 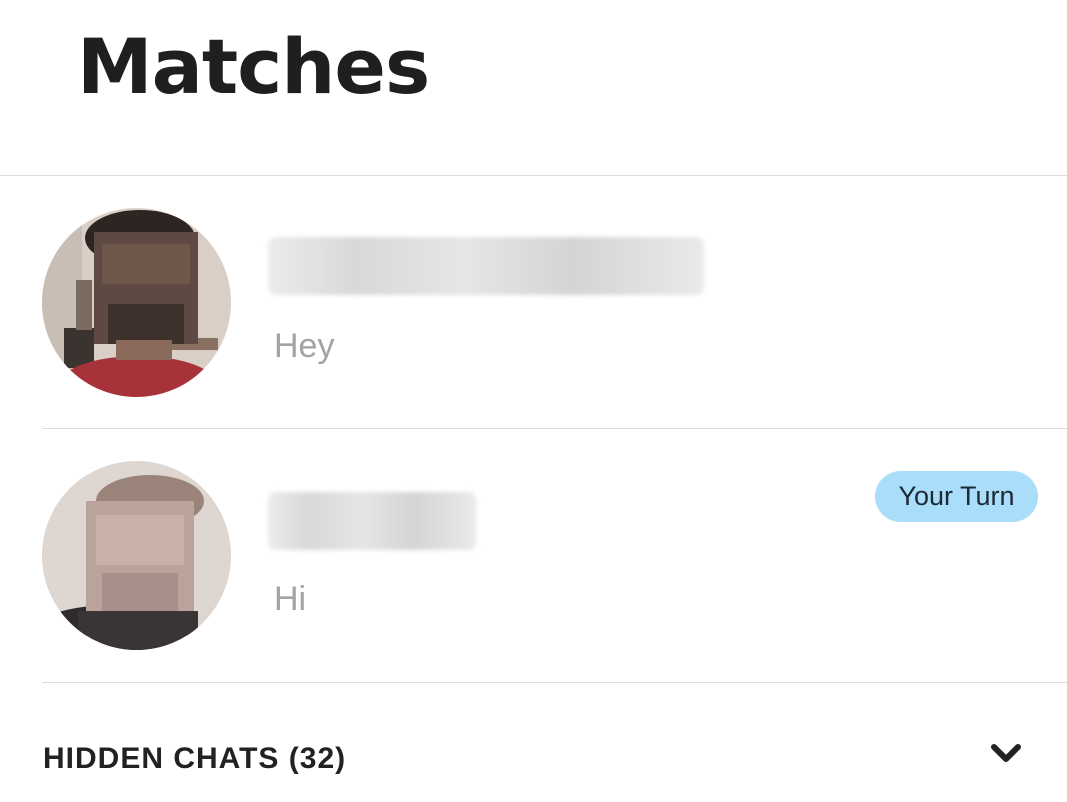 I want to click on your-turn-badge: Your Turn, so click(x=956, y=496).